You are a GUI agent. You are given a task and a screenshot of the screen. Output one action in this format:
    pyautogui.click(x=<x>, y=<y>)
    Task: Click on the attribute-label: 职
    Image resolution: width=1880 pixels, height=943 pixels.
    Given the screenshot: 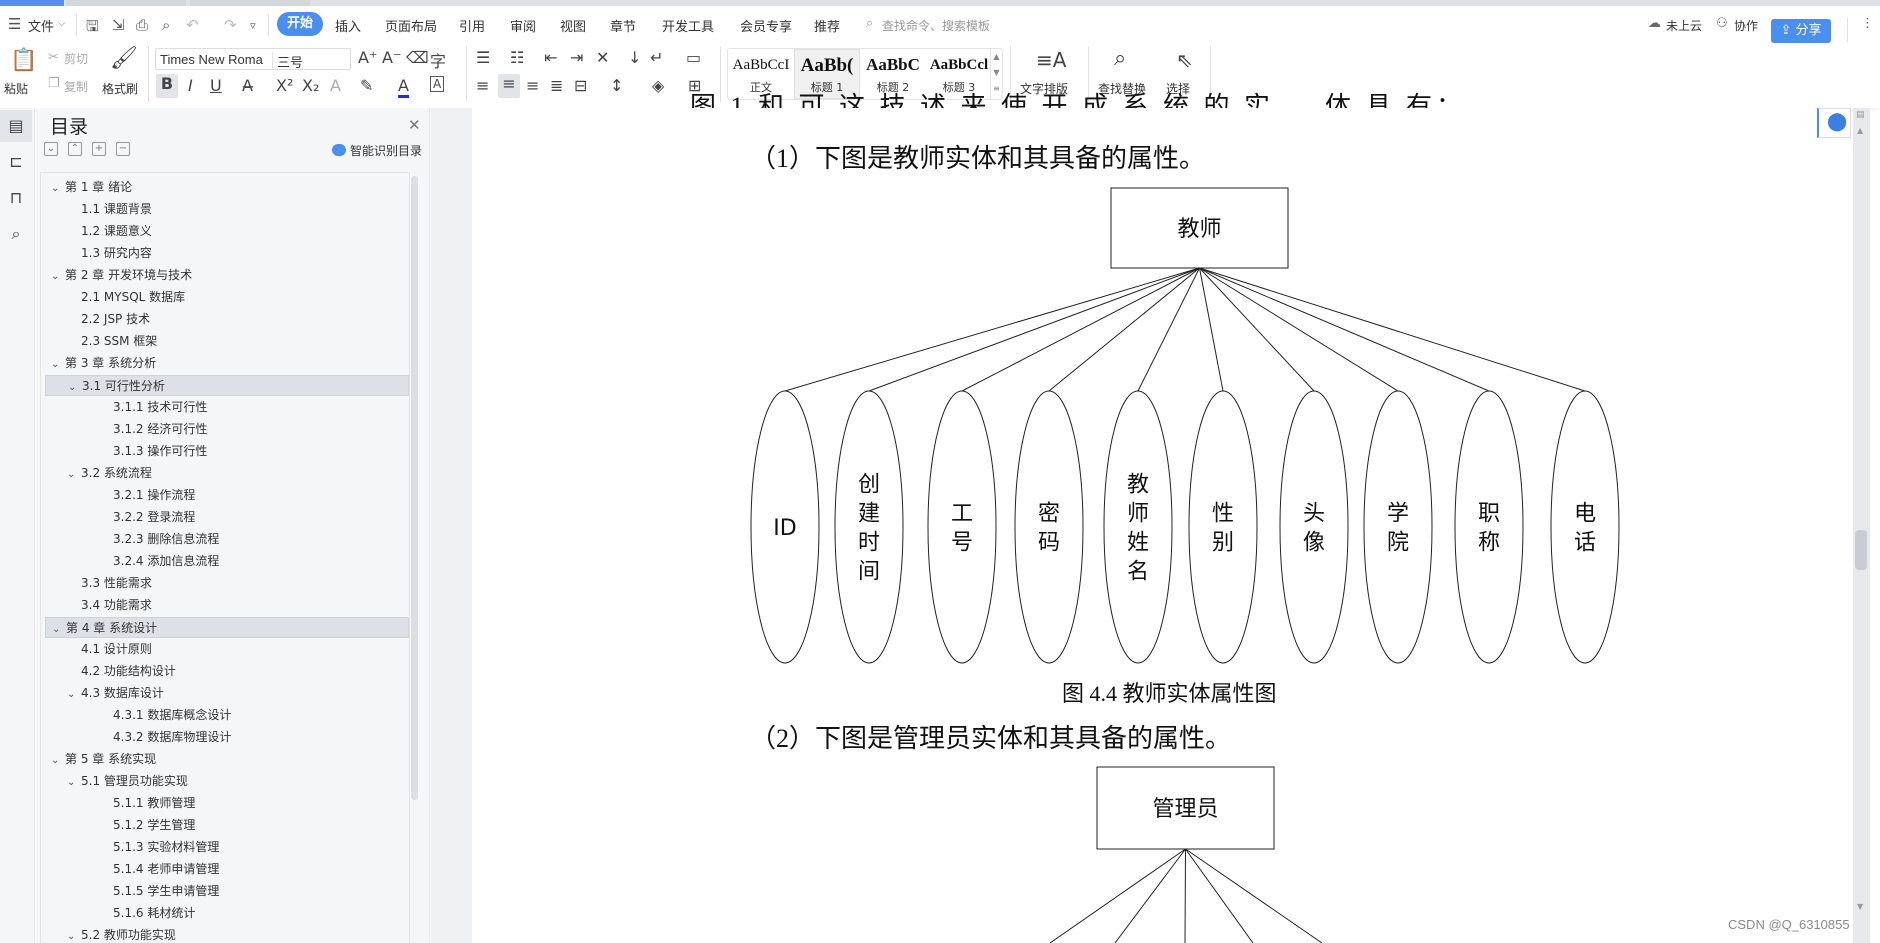 What is the action you would take?
    pyautogui.click(x=1489, y=514)
    